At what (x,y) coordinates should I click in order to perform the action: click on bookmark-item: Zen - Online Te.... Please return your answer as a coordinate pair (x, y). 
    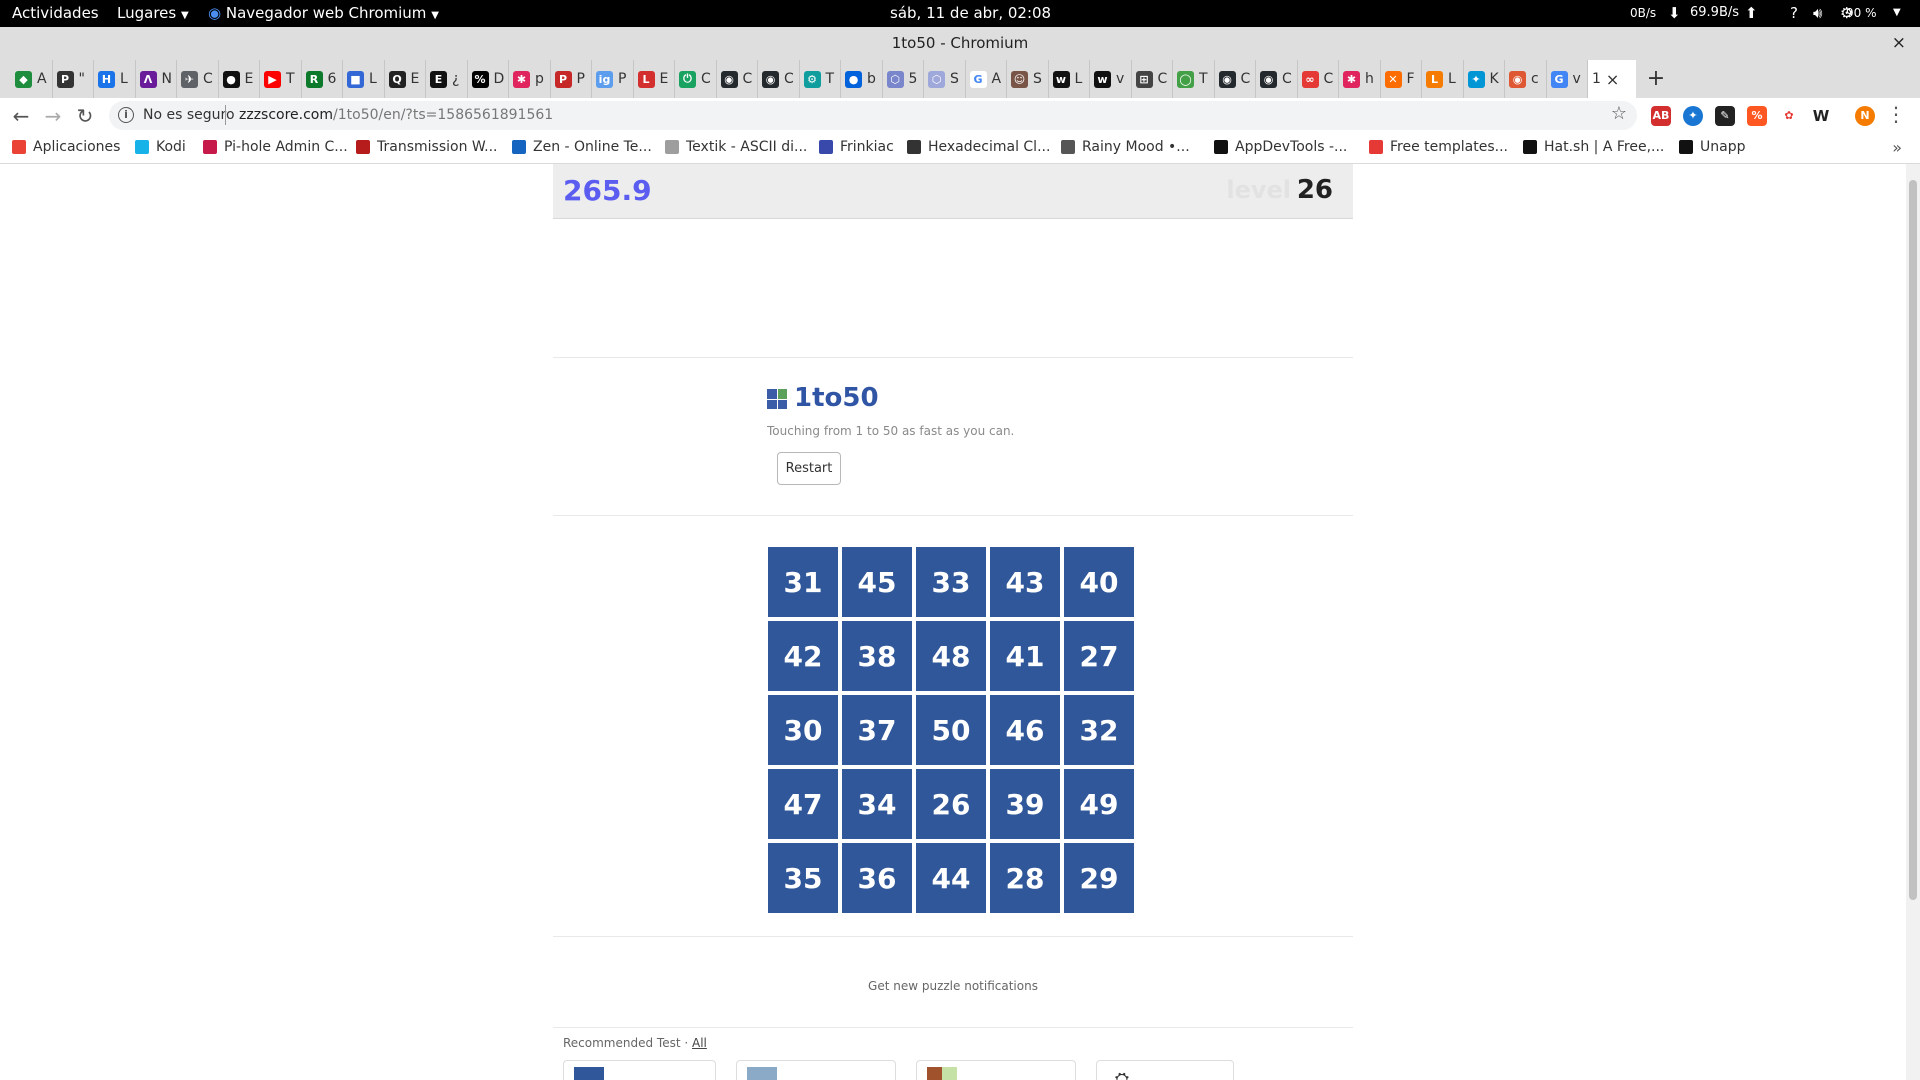
    Looking at the image, I should click on (582, 147).